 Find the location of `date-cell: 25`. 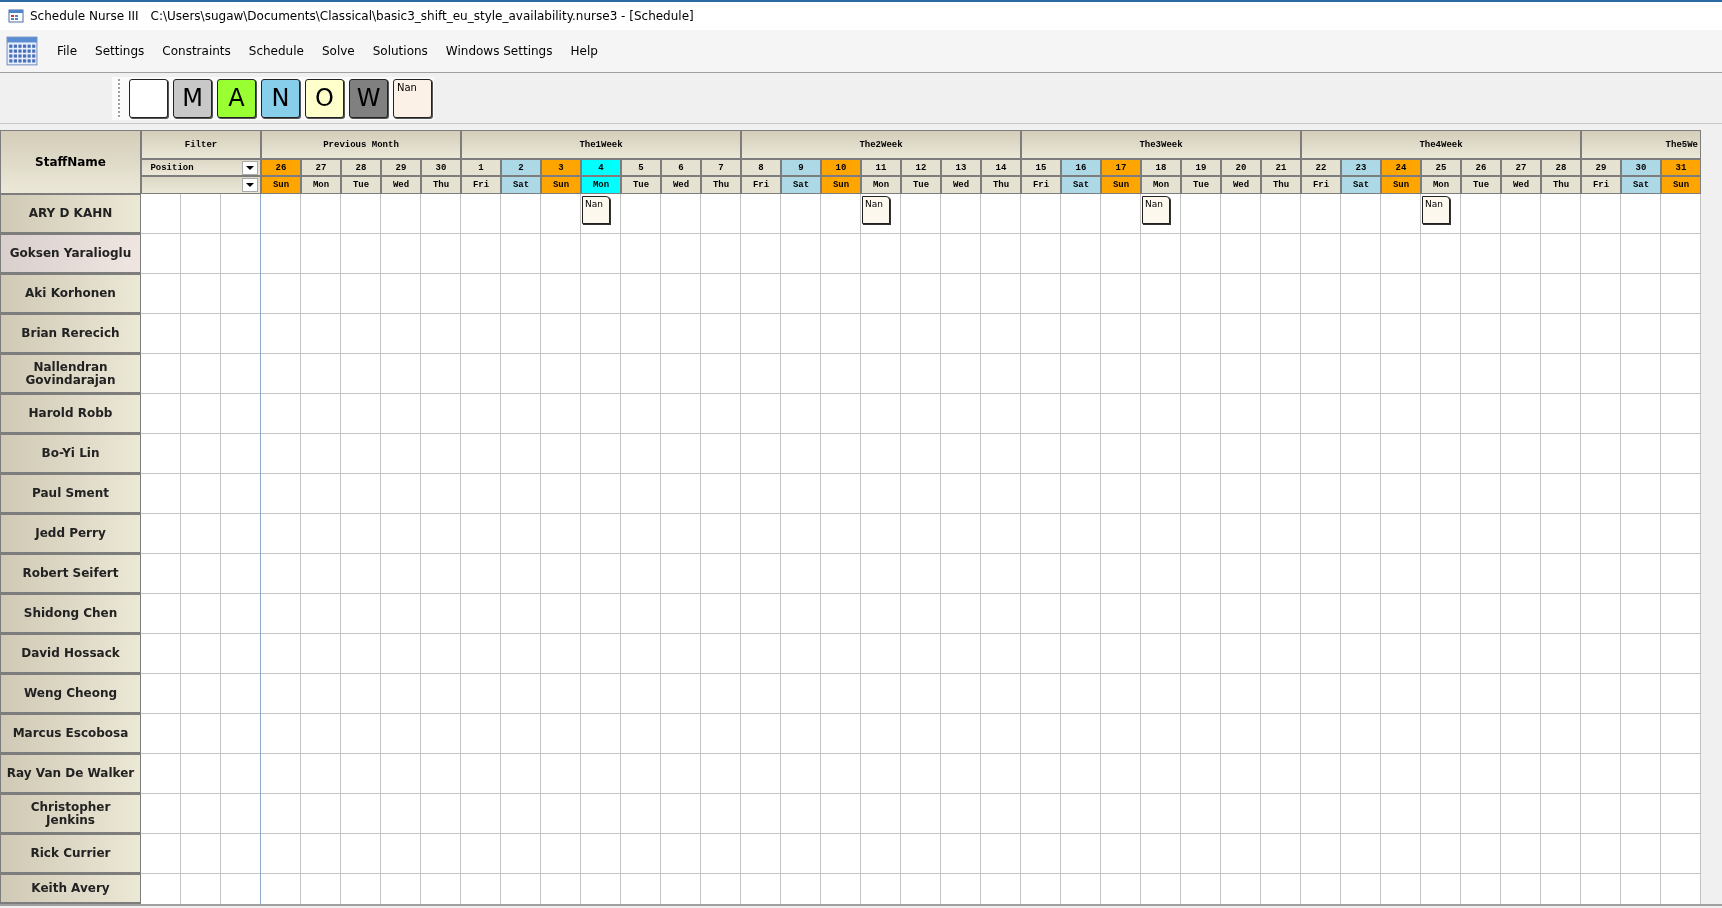

date-cell: 25 is located at coordinates (1441, 167).